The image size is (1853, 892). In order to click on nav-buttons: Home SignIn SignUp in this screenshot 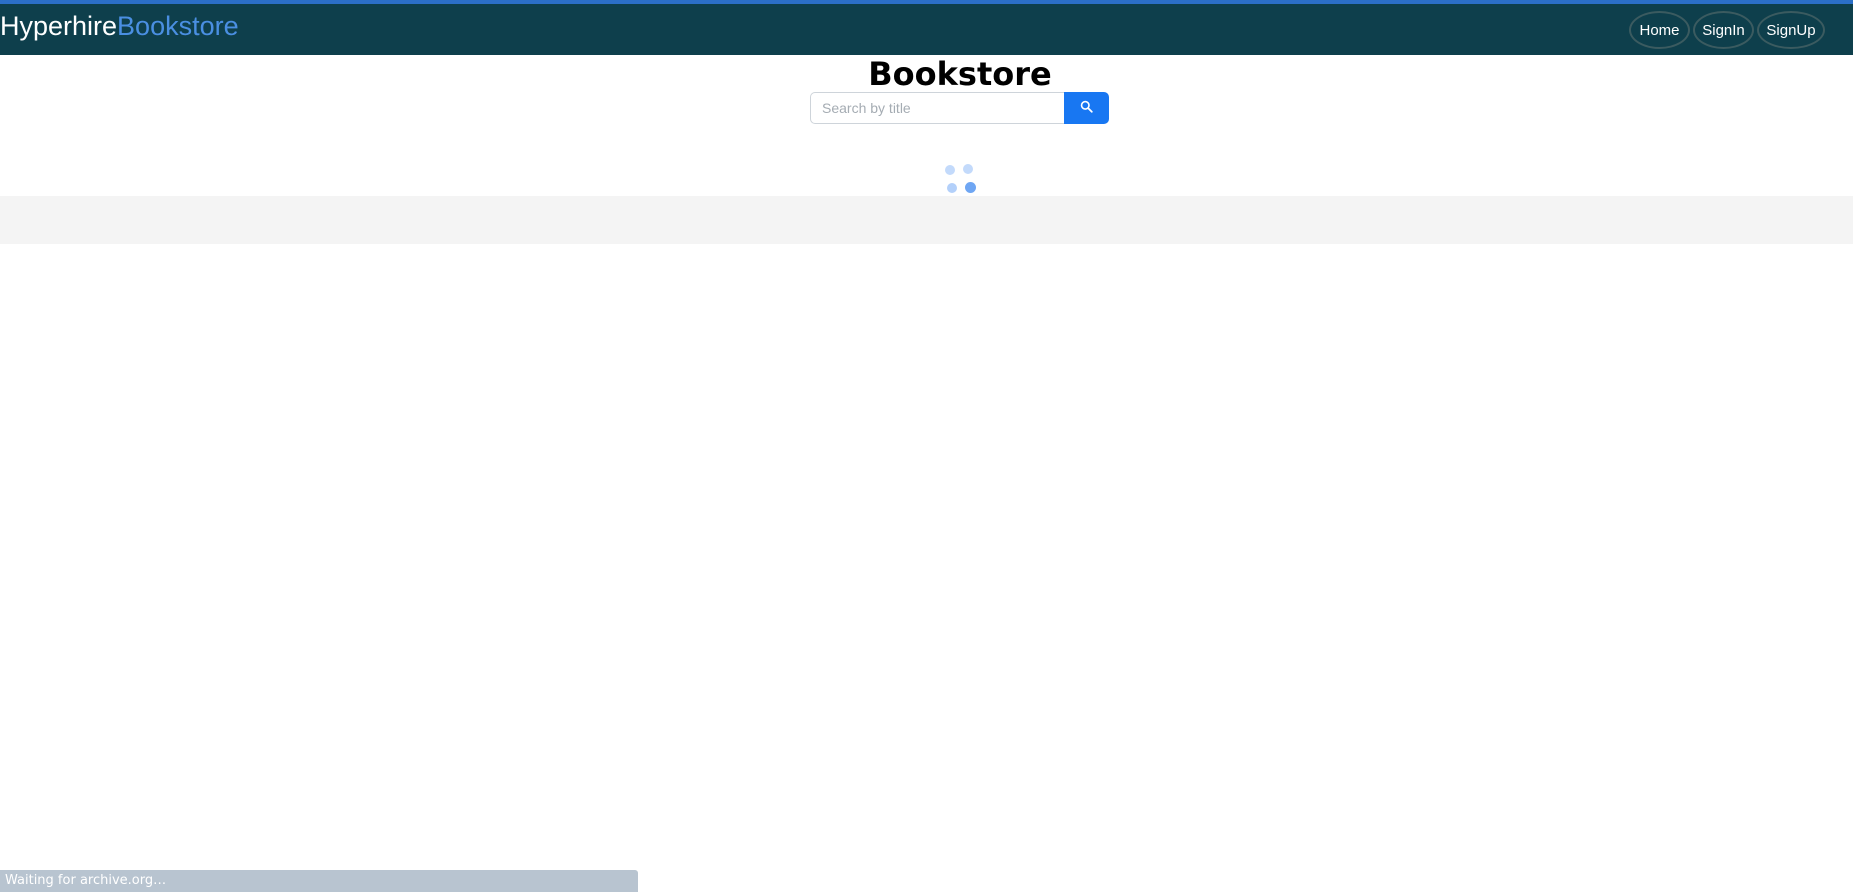, I will do `click(1727, 30)`.